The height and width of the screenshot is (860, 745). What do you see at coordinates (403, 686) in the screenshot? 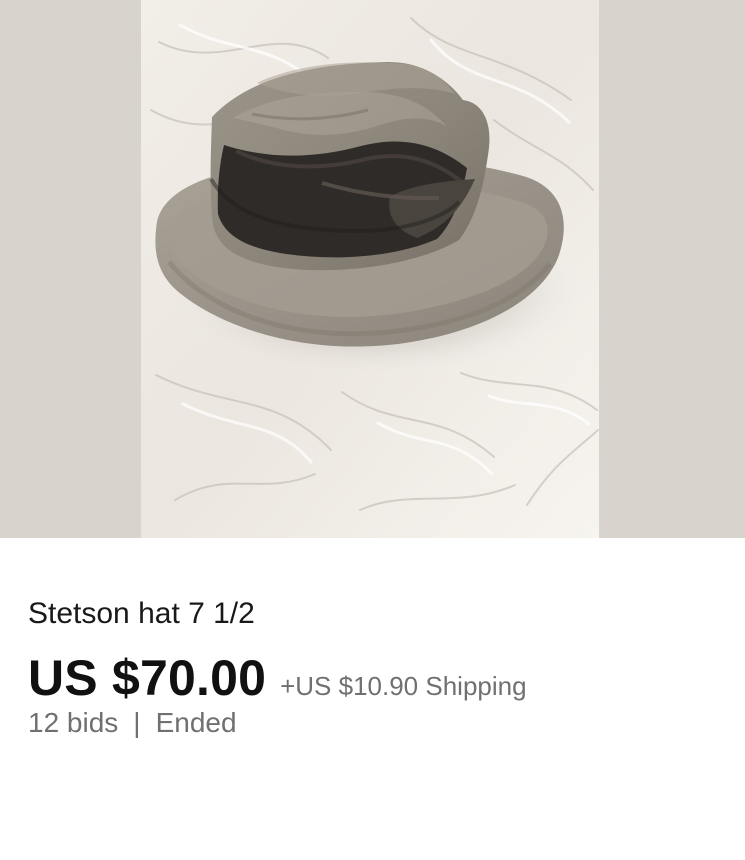
I see `shipping-cost: +US $10.90 Shipping` at bounding box center [403, 686].